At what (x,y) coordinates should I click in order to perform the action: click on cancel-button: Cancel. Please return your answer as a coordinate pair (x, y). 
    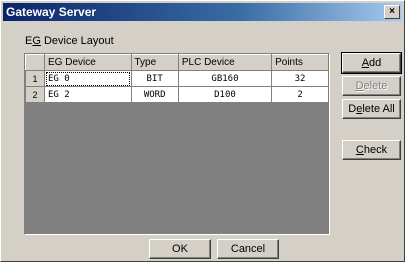
    Looking at the image, I should click on (248, 249).